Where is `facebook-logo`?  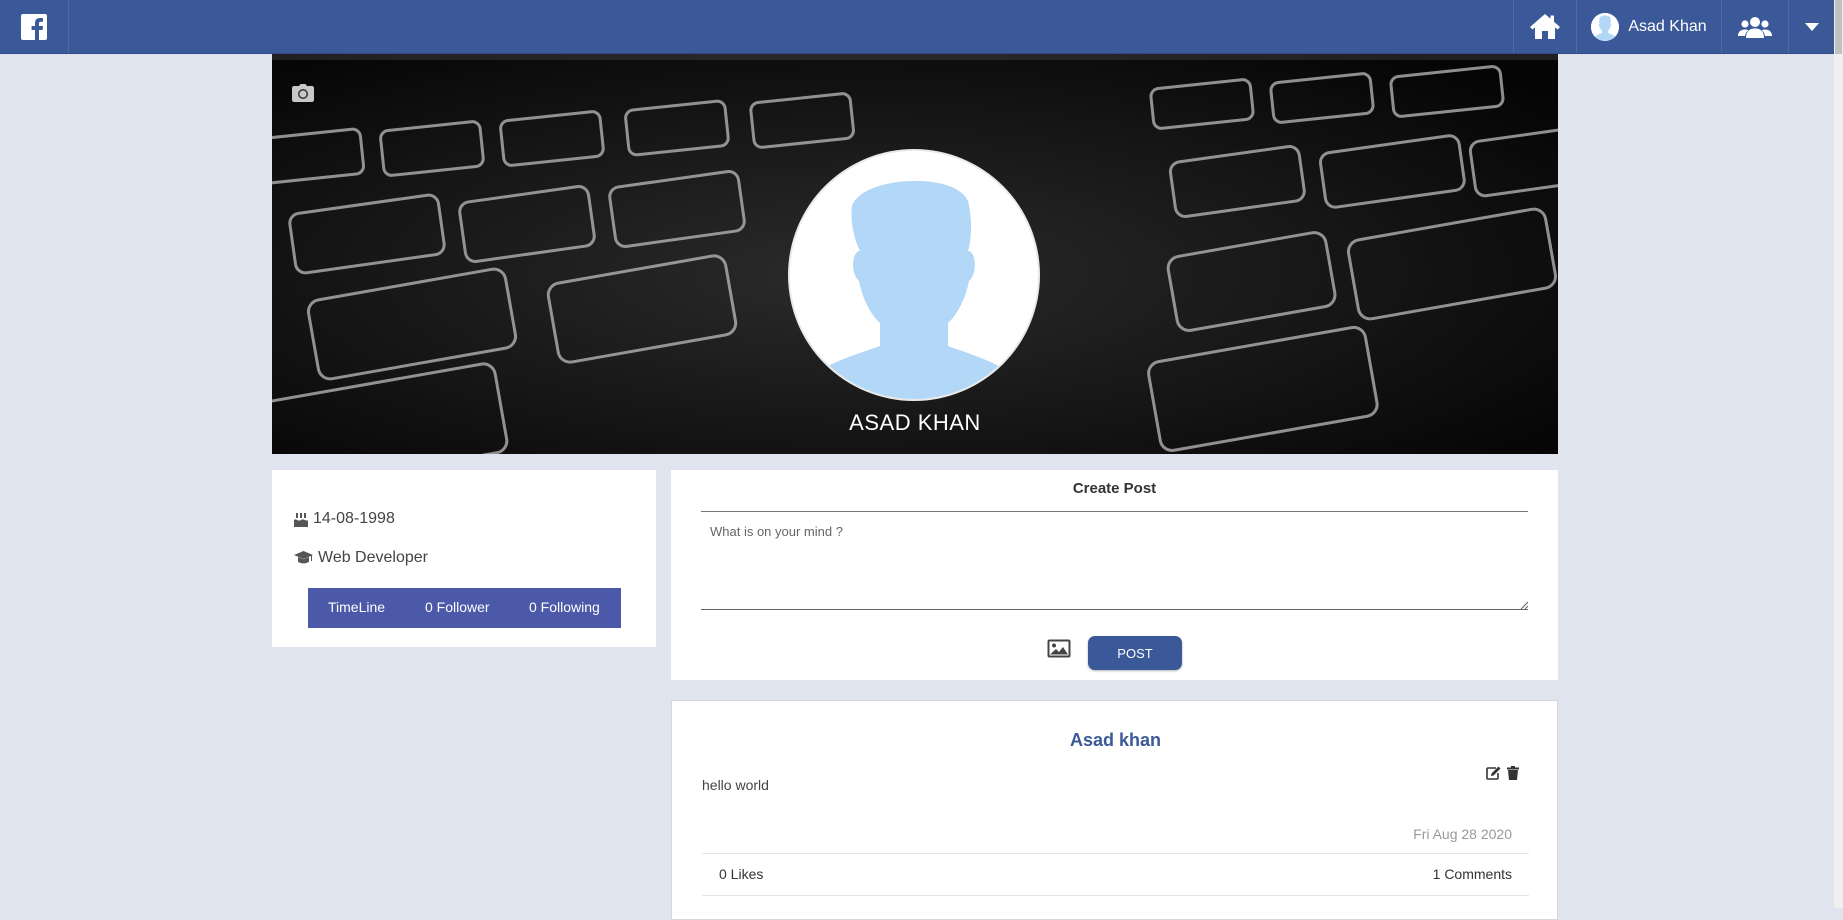
facebook-logo is located at coordinates (34, 26).